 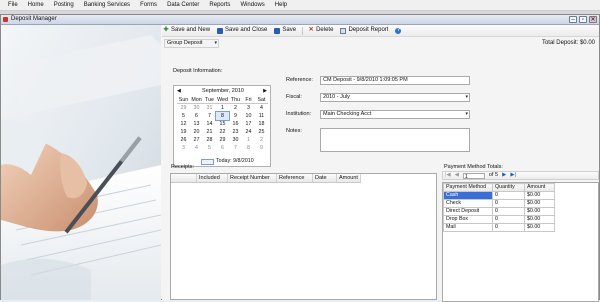 What do you see at coordinates (219, 5) in the screenshot?
I see `menu-reports: Reports` at bounding box center [219, 5].